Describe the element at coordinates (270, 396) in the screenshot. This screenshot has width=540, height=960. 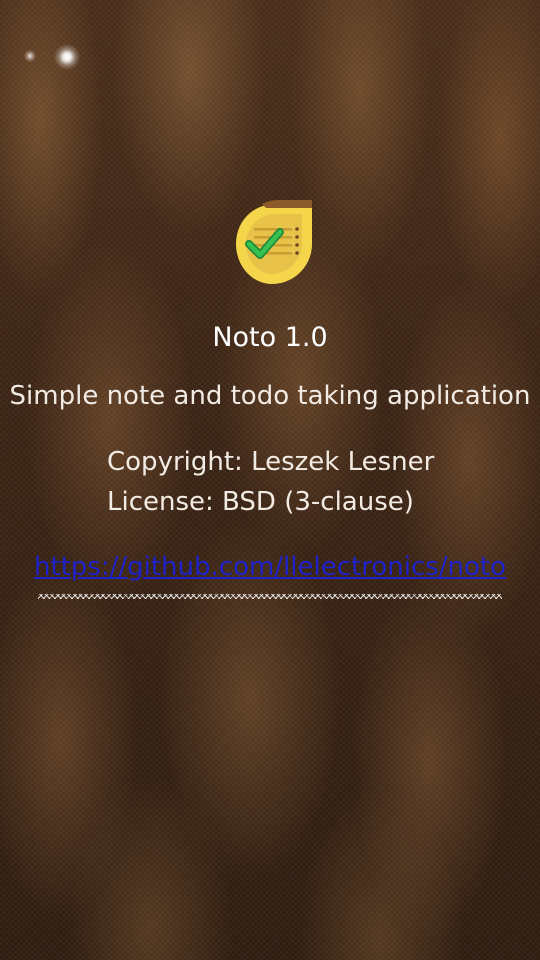
I see `app-description: Simple note and todo taking application` at that location.